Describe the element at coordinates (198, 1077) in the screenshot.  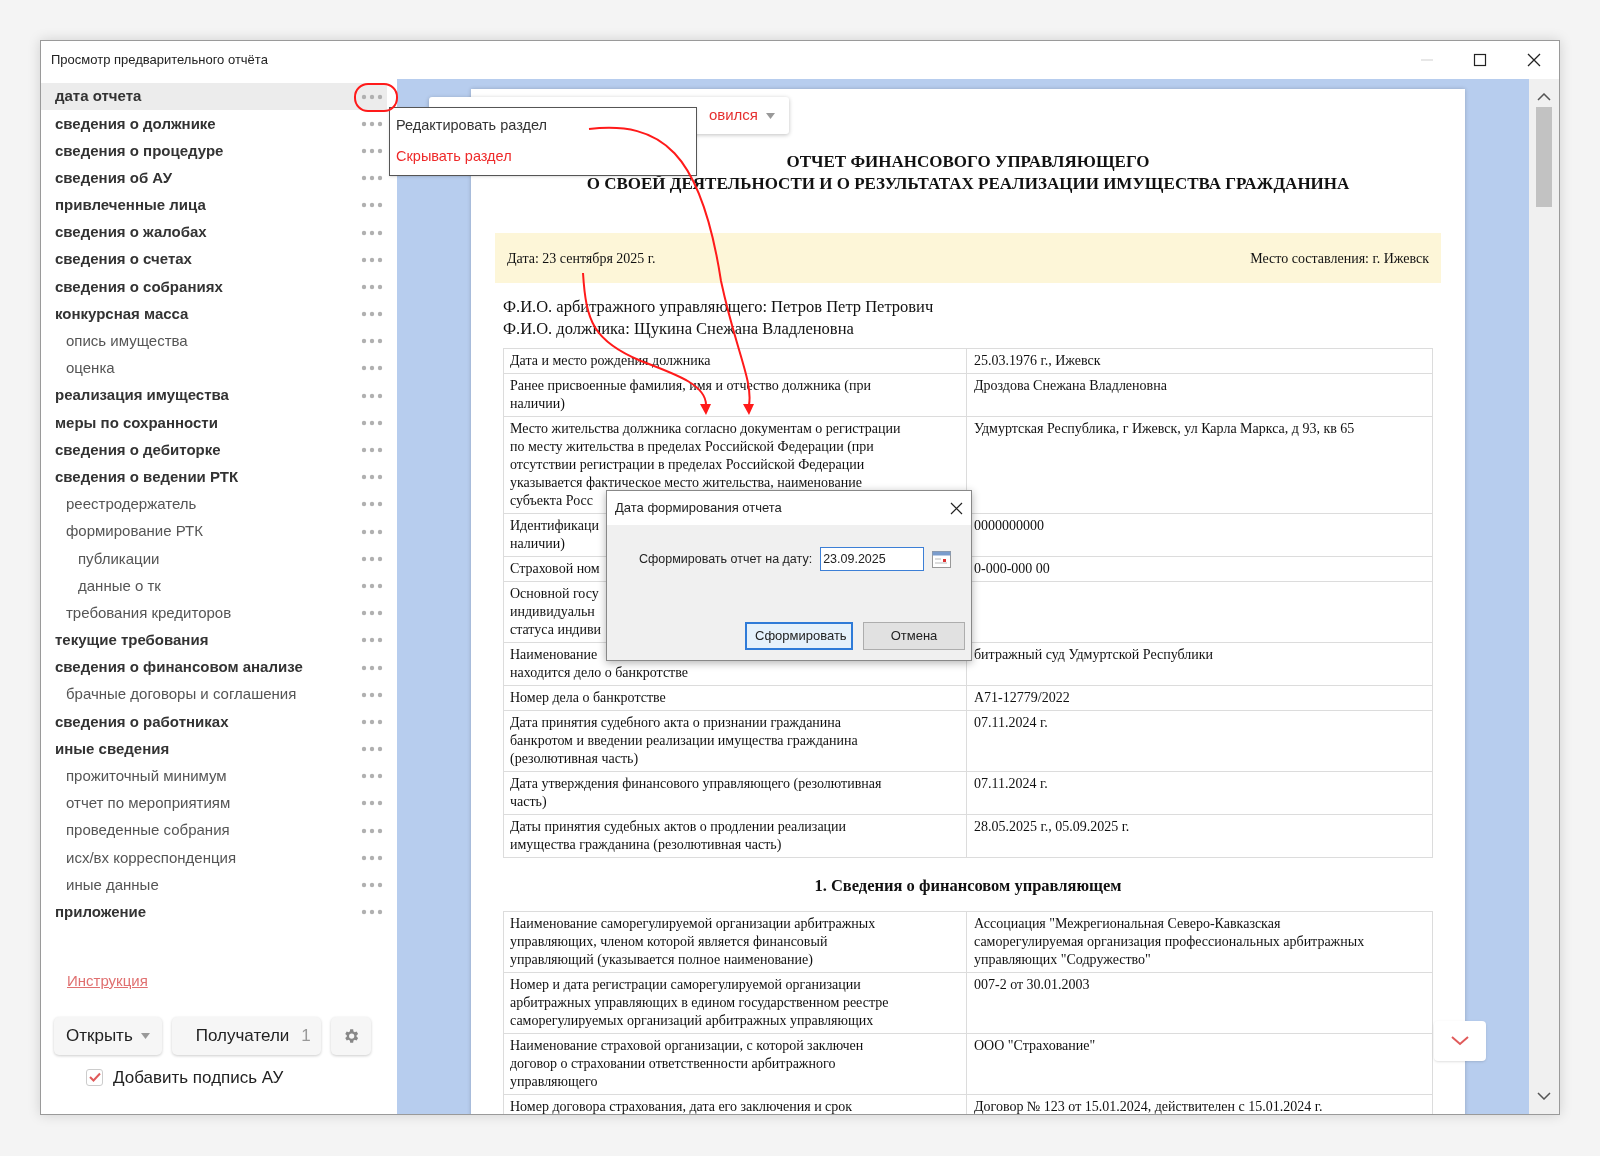
I see `checkbox-label: Добавить подпись АУ` at that location.